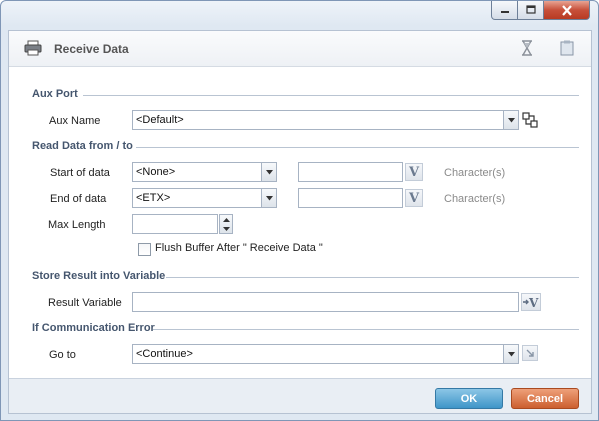 The image size is (599, 421). I want to click on notes-icon, so click(567, 49).